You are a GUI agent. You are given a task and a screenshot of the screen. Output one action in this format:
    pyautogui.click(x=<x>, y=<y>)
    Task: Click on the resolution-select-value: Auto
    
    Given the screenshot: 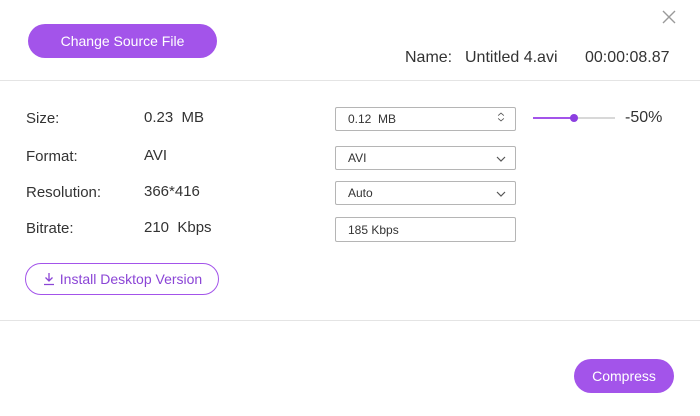 What is the action you would take?
    pyautogui.click(x=360, y=193)
    